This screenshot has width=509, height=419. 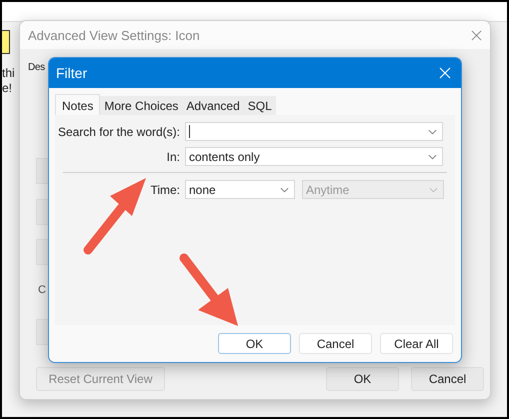 What do you see at coordinates (8, 73) in the screenshot?
I see `background-text: thi` at bounding box center [8, 73].